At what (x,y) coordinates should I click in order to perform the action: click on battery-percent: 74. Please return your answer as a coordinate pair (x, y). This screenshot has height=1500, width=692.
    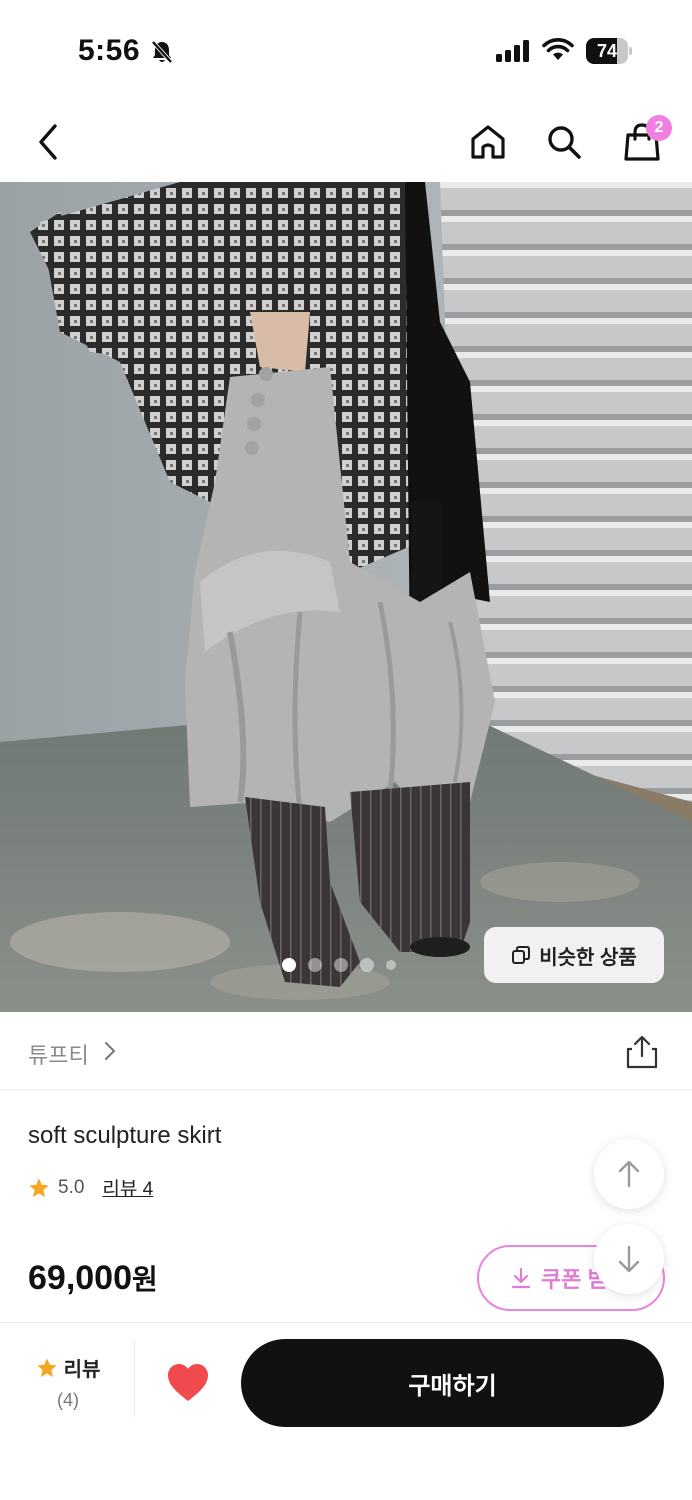
    Looking at the image, I should click on (607, 51).